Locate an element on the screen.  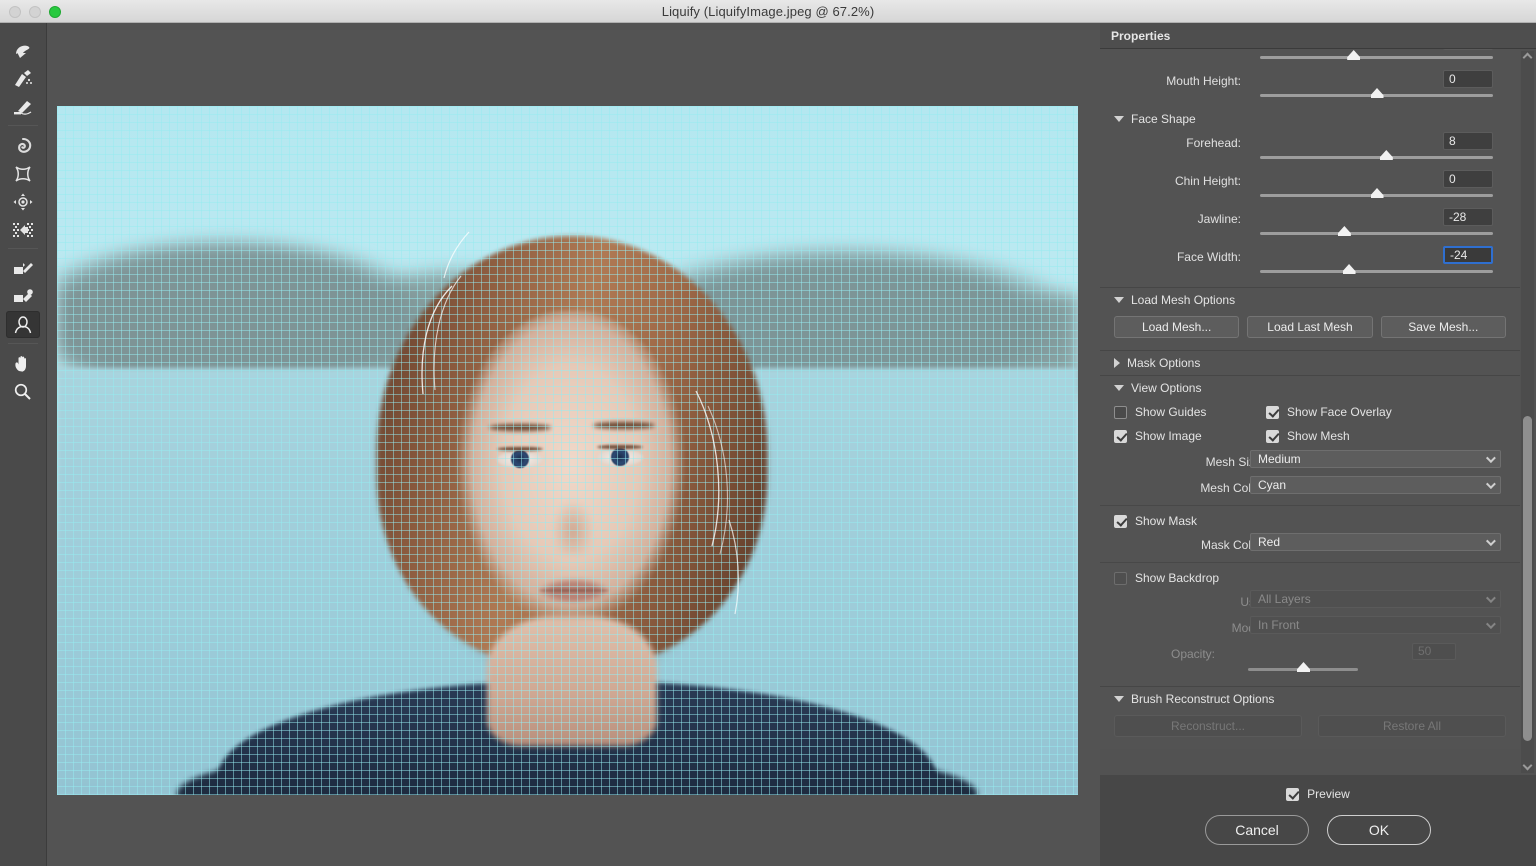
slider-face-width: Face Width: -24 is located at coordinates (1310, 264).